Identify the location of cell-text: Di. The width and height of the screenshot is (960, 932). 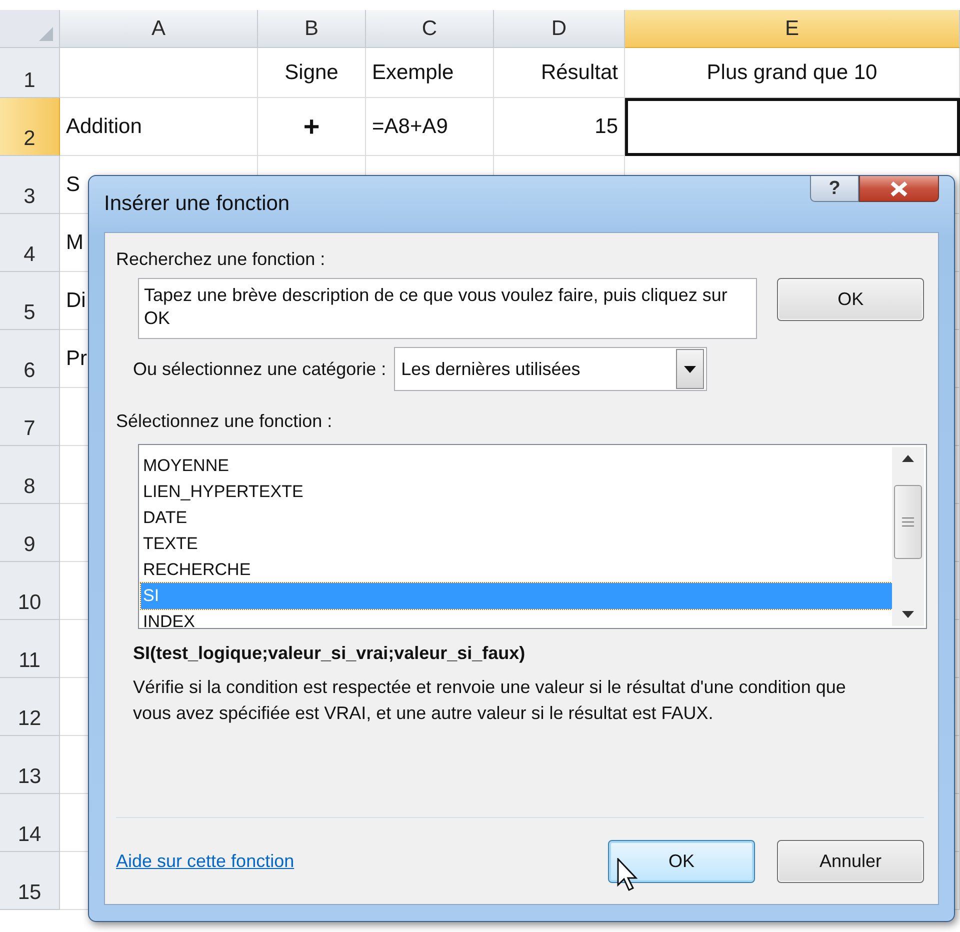
(76, 300).